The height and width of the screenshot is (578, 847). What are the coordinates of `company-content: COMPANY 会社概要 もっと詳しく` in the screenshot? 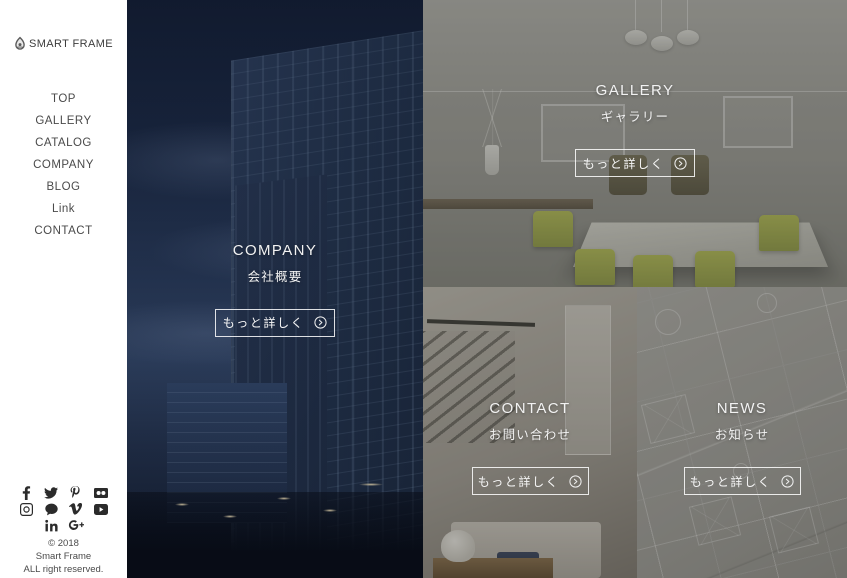 It's located at (275, 289).